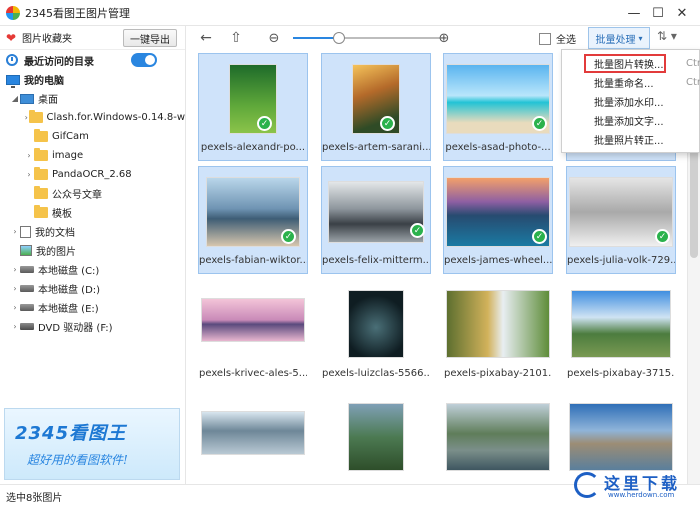 The height and width of the screenshot is (507, 700). Describe the element at coordinates (75, 328) in the screenshot. I see `tree-label: DVD 驱动器 (F:)` at that location.